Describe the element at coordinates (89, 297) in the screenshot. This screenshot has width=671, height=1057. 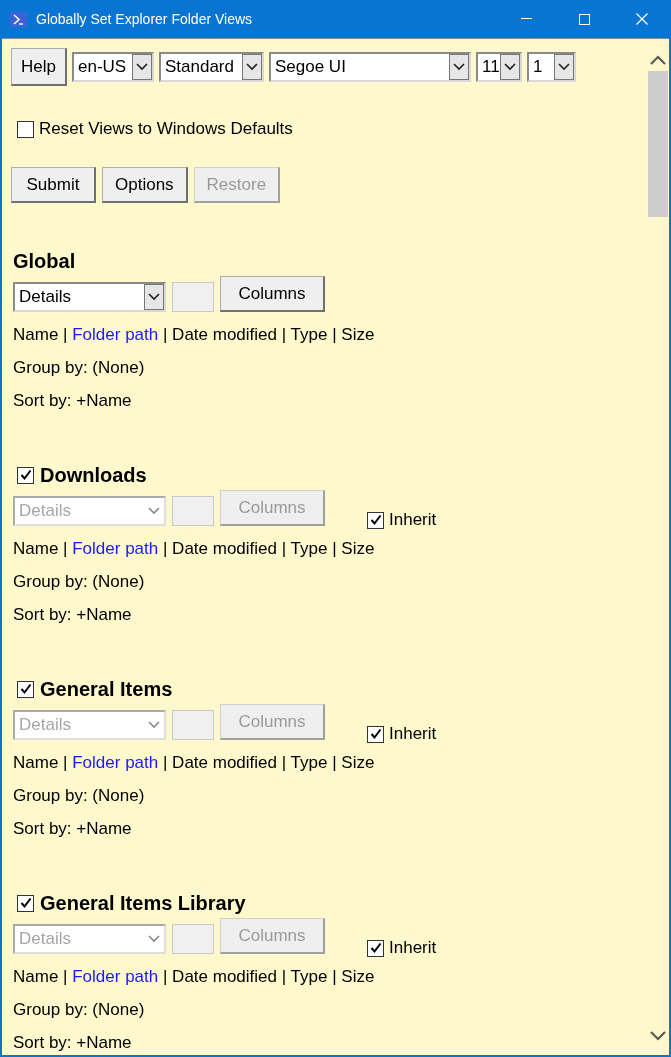
I see `view-dropdown: Details` at that location.